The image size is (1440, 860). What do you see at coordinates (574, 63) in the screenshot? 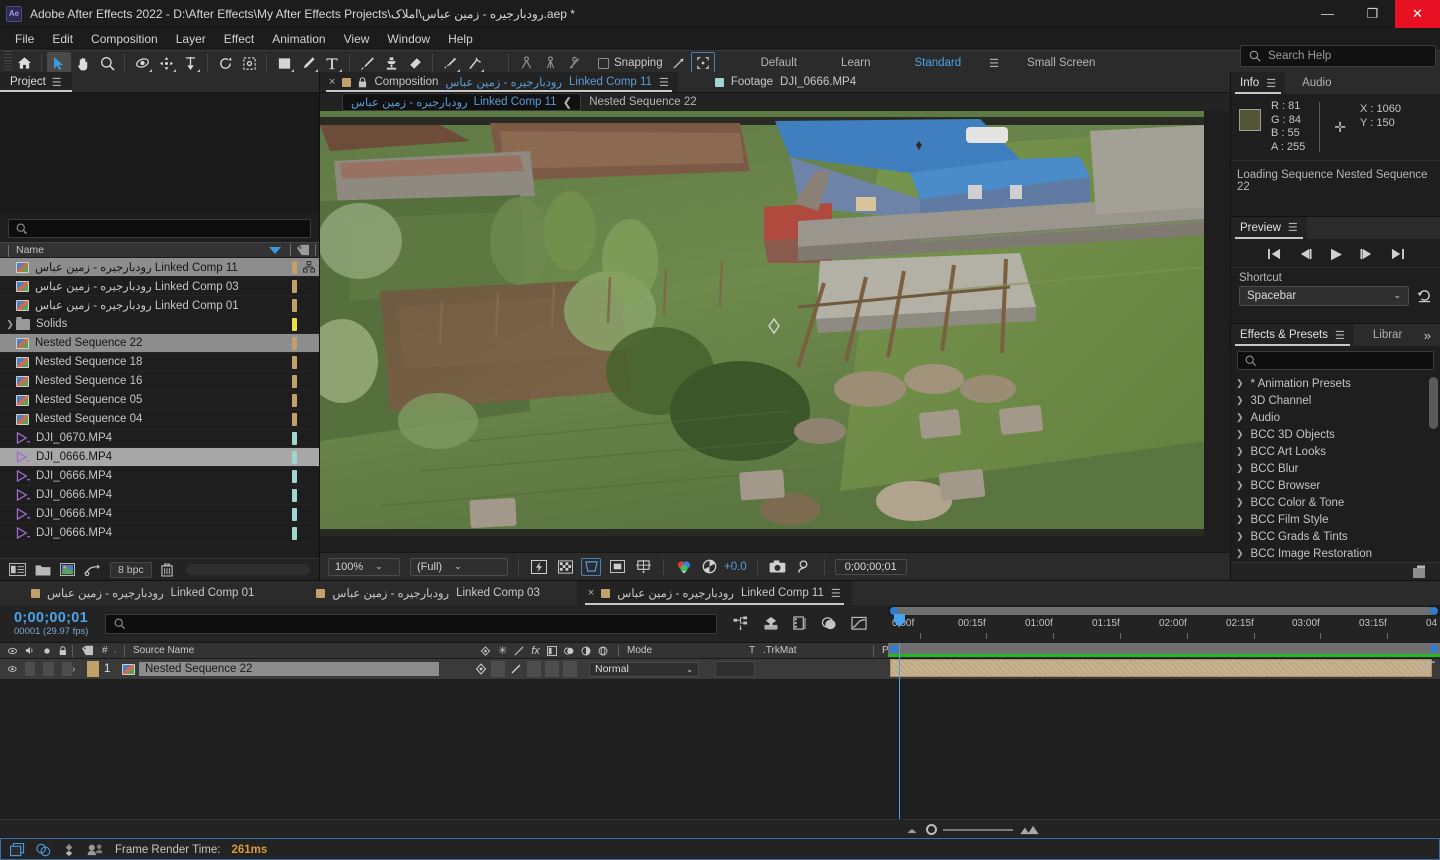
I see `align-right-icon` at bounding box center [574, 63].